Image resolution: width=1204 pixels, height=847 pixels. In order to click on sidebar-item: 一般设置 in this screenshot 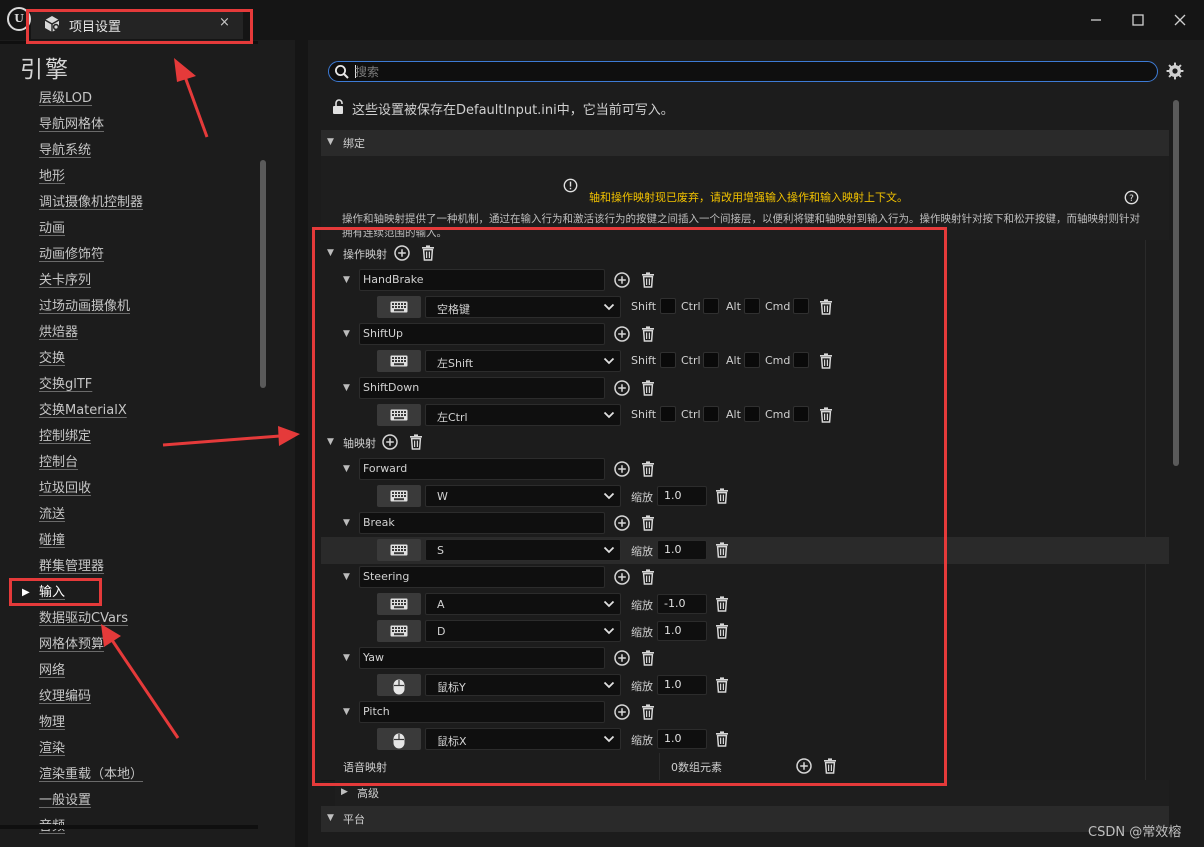, I will do `click(129, 801)`.